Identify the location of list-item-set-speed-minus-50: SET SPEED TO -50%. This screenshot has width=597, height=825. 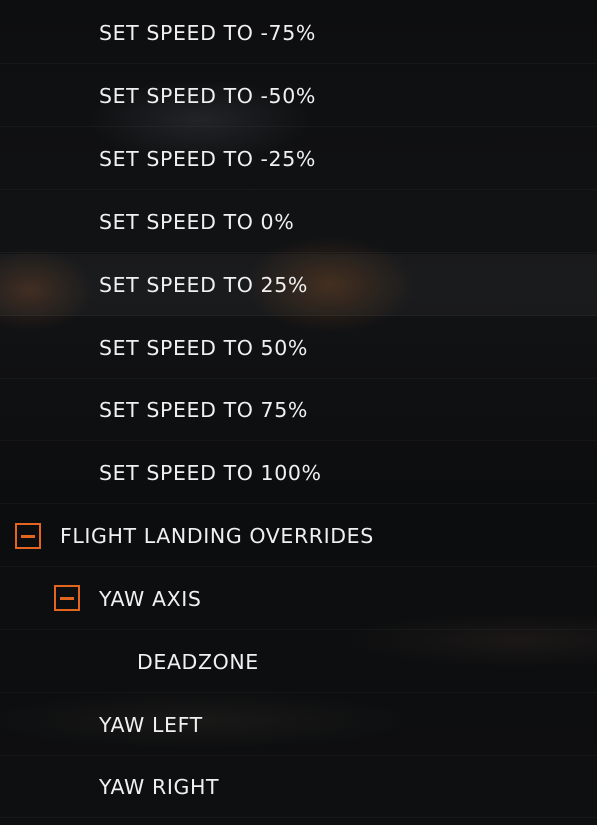
(298, 96).